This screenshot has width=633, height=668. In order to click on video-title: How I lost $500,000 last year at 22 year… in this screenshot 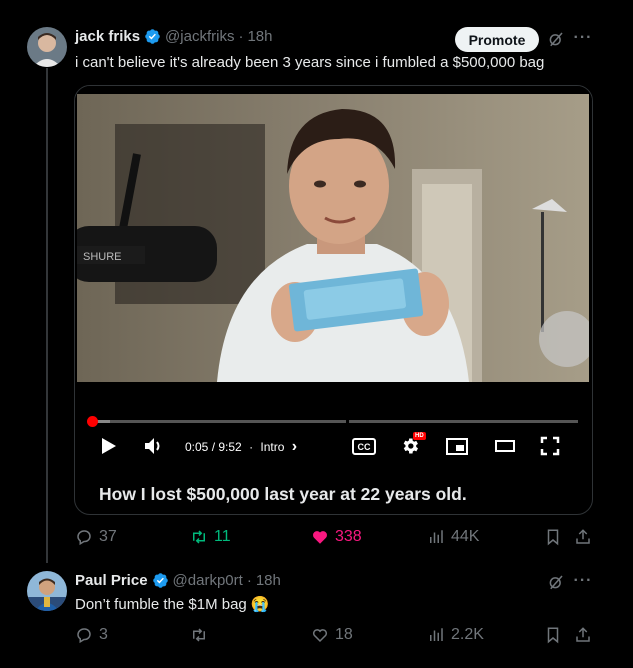, I will do `click(283, 494)`.